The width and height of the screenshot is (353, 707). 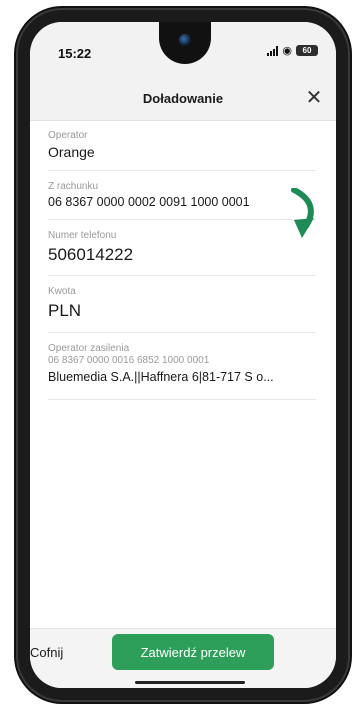 I want to click on field-phone-number: Numer telefonu 506014222, so click(x=182, y=248).